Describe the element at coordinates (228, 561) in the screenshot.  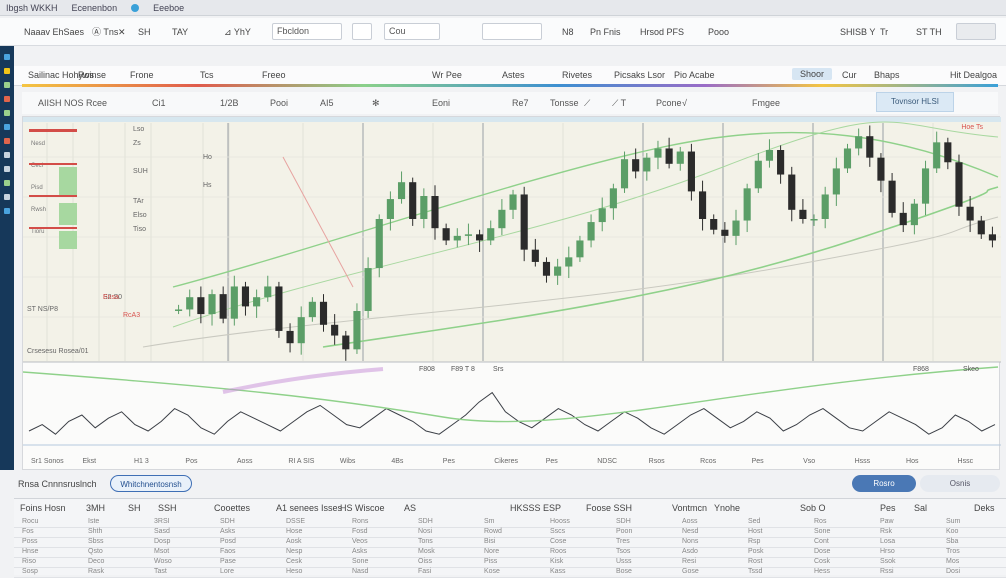
I see `table-cell: Pase` at that location.